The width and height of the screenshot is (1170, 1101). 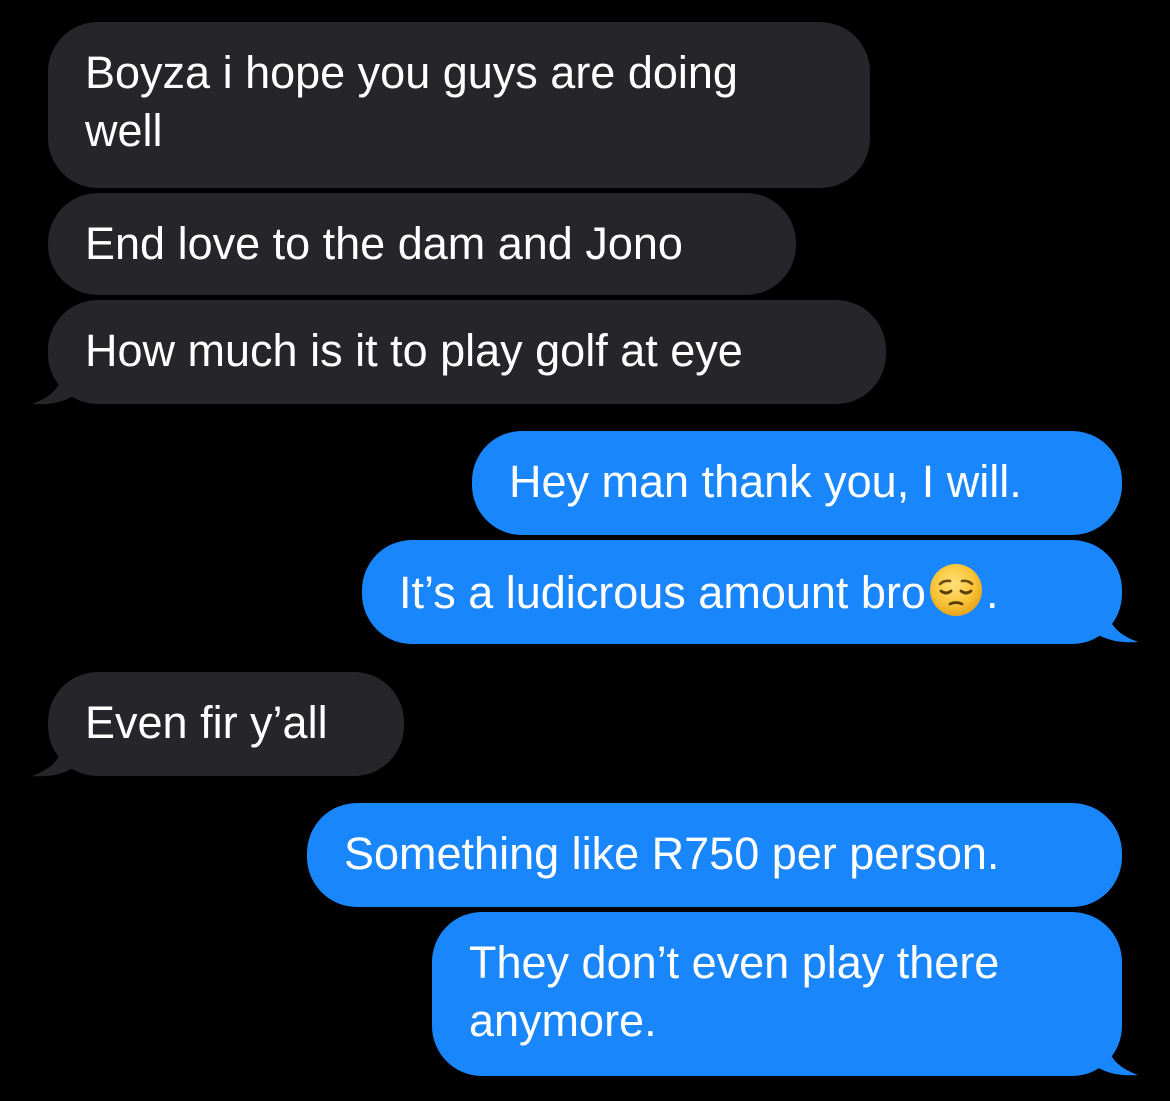 I want to click on incoming-message: How much is it to play golf at eye, so click(x=467, y=352).